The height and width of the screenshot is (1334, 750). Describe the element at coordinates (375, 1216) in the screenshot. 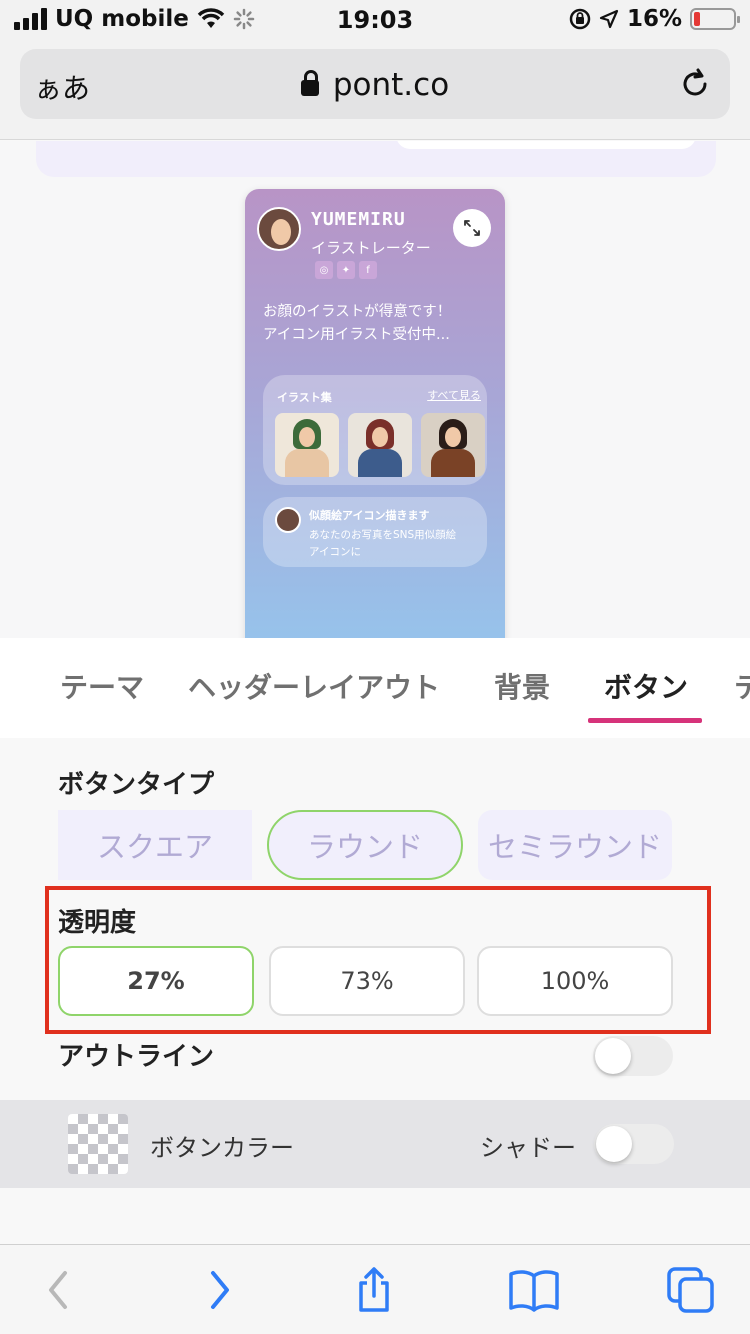

I see `blank-spacer` at that location.